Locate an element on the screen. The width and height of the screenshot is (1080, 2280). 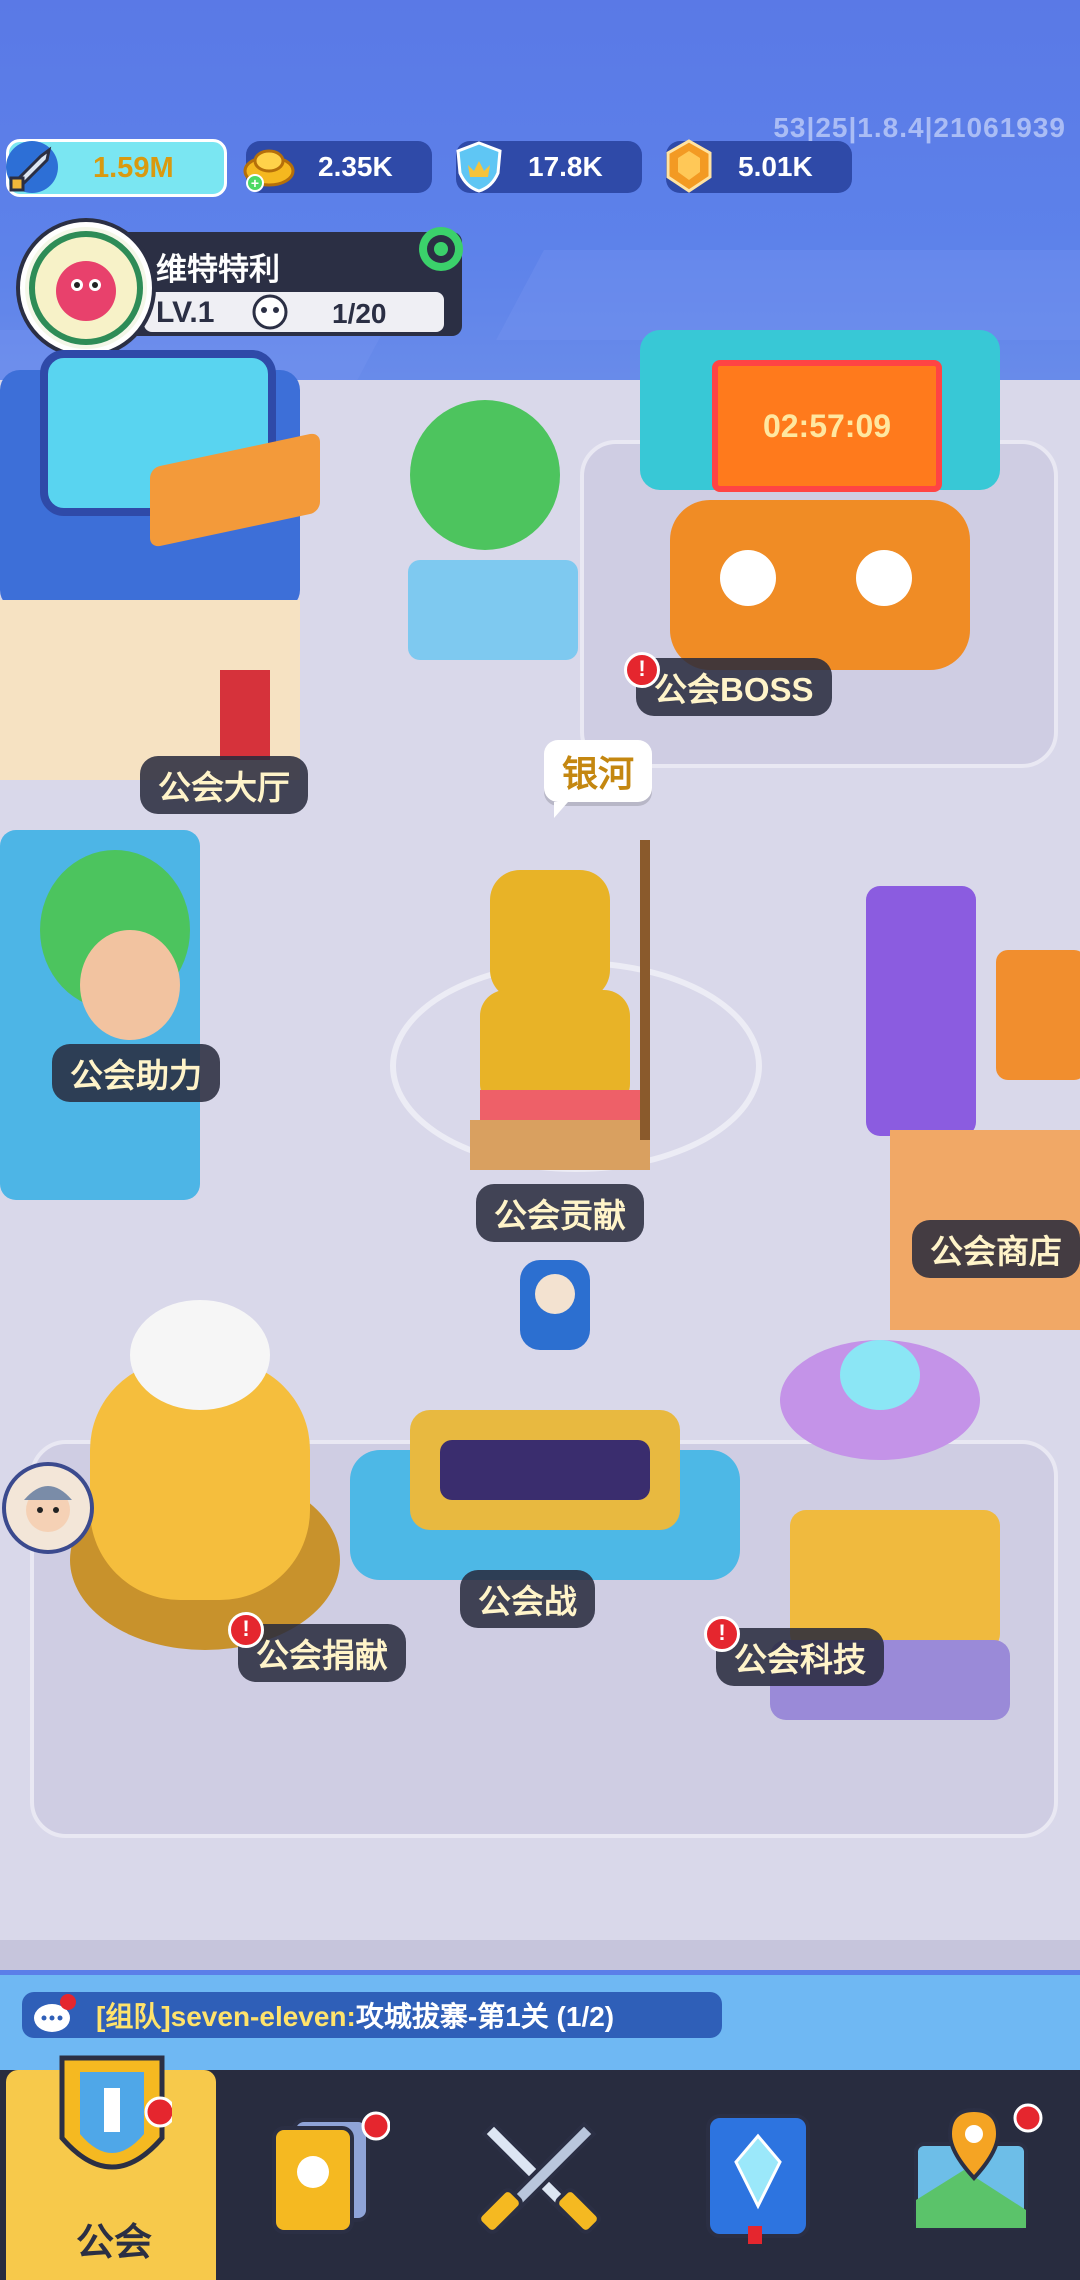
label-guild-tech: 公会科技 is located at coordinates (800, 1657).